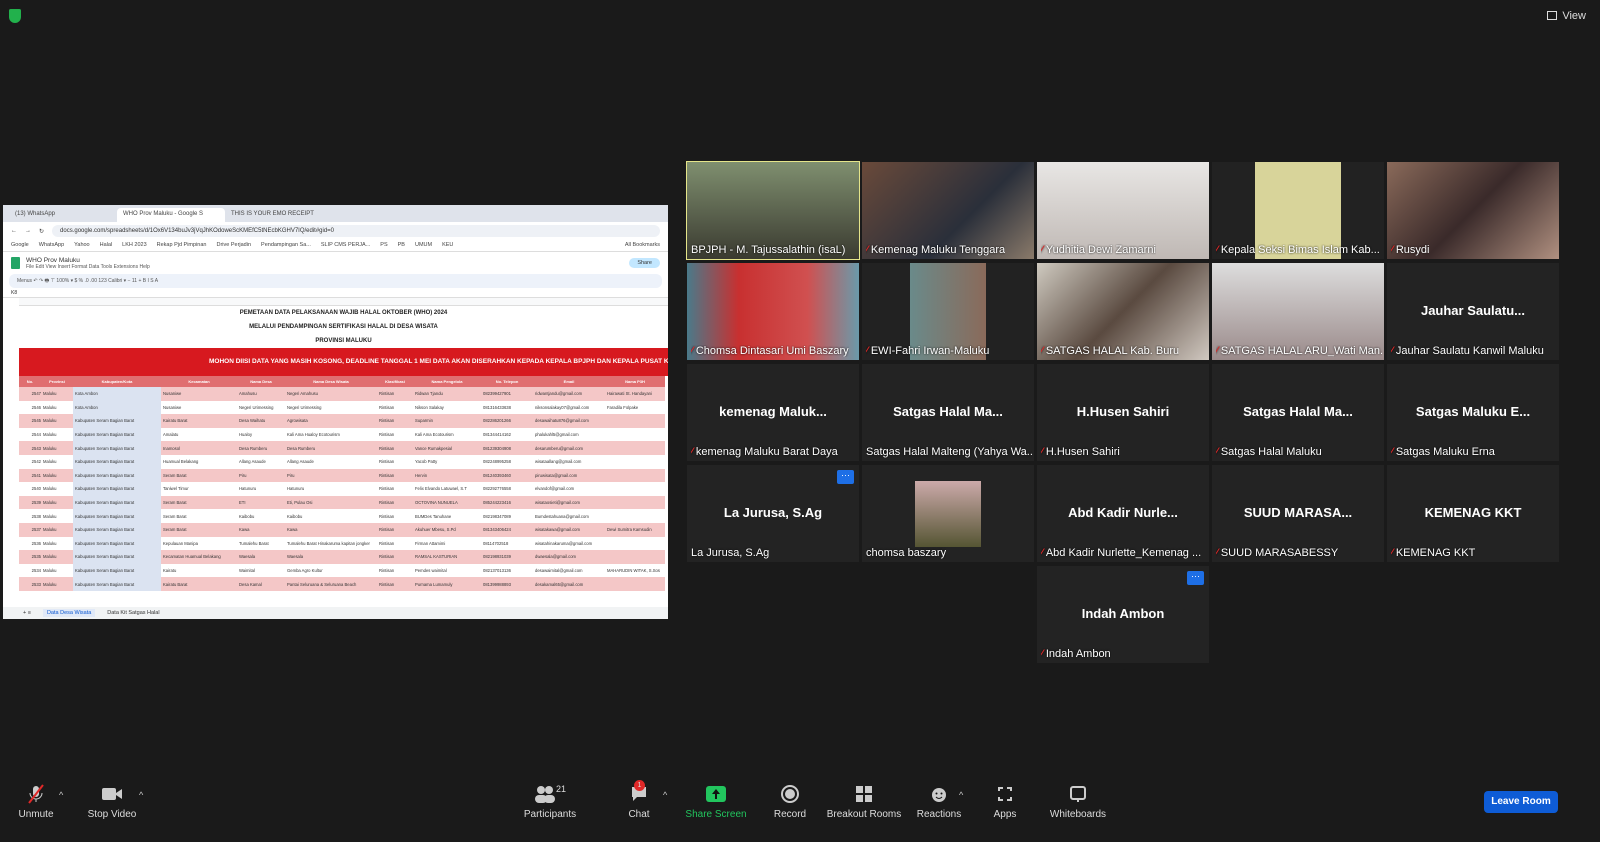 Image resolution: width=1600 pixels, height=842 pixels. I want to click on participant-tile: KEMENAG KKT ⁄ KEMENAG KKT, so click(1473, 513).